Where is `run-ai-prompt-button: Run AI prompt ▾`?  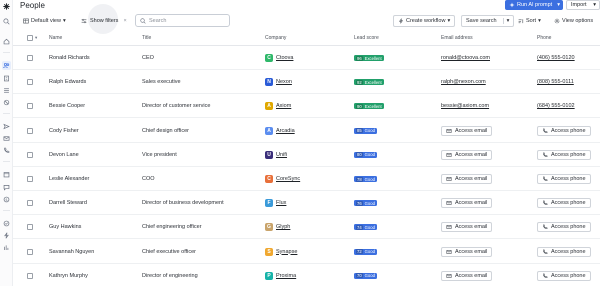 run-ai-prompt-button: Run AI prompt ▾ is located at coordinates (534, 5).